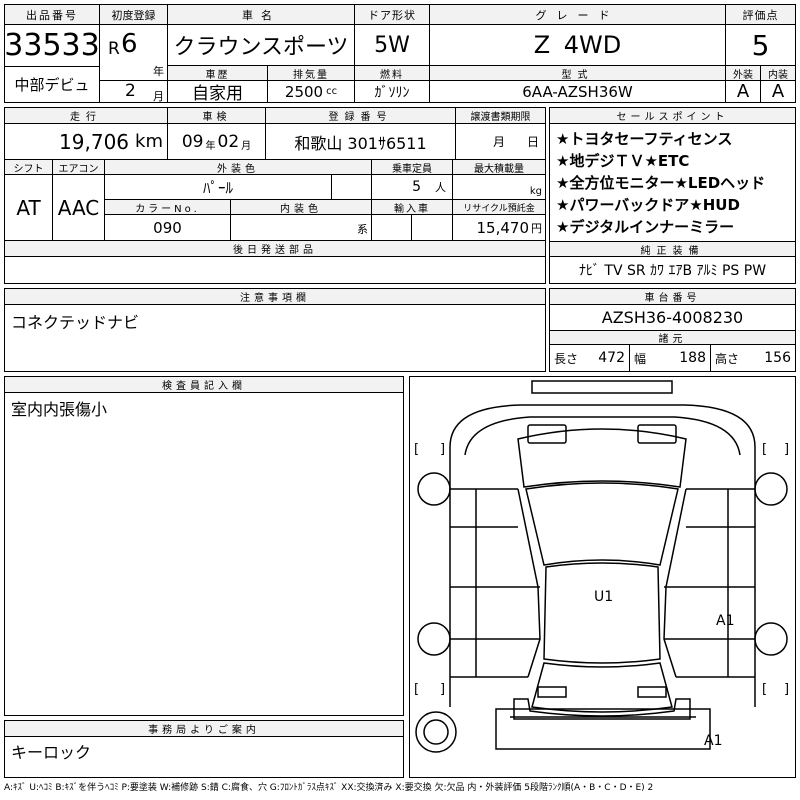 The width and height of the screenshot is (800, 800). I want to click on color-header: 外装色, so click(238, 167).